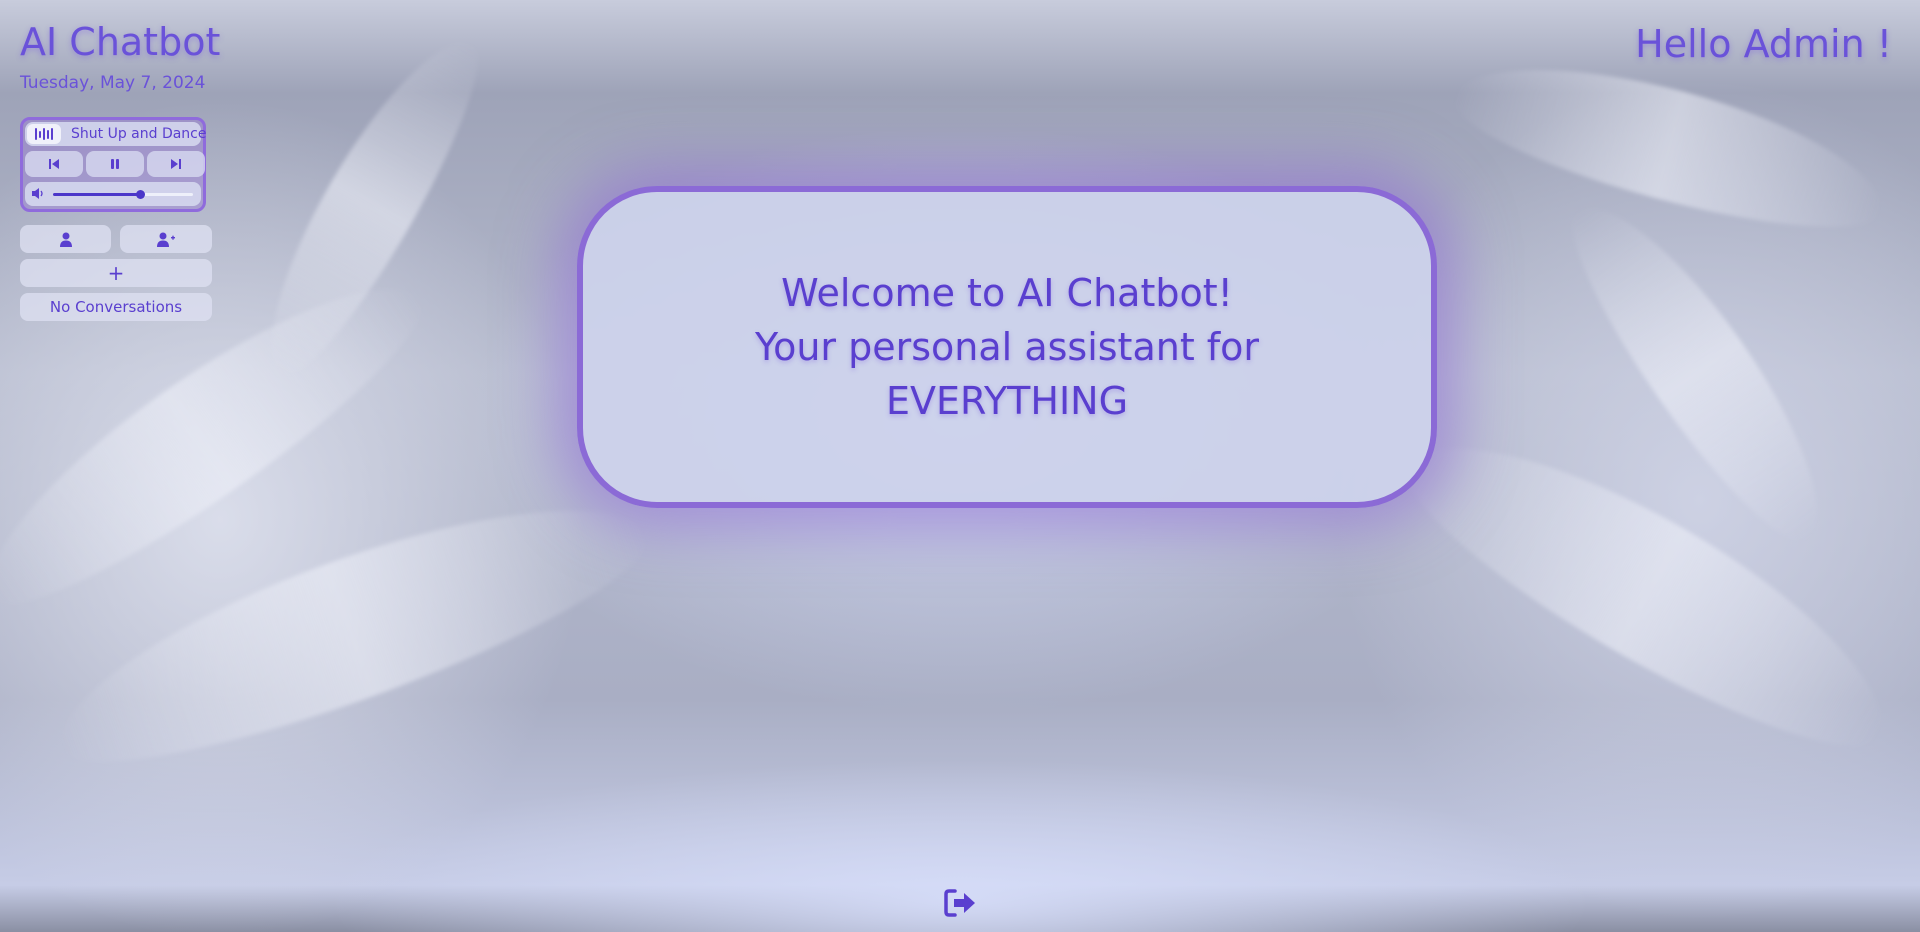 The image size is (1920, 932). What do you see at coordinates (113, 83) in the screenshot?
I see `current-date: Tuesday, May 7, 2024` at bounding box center [113, 83].